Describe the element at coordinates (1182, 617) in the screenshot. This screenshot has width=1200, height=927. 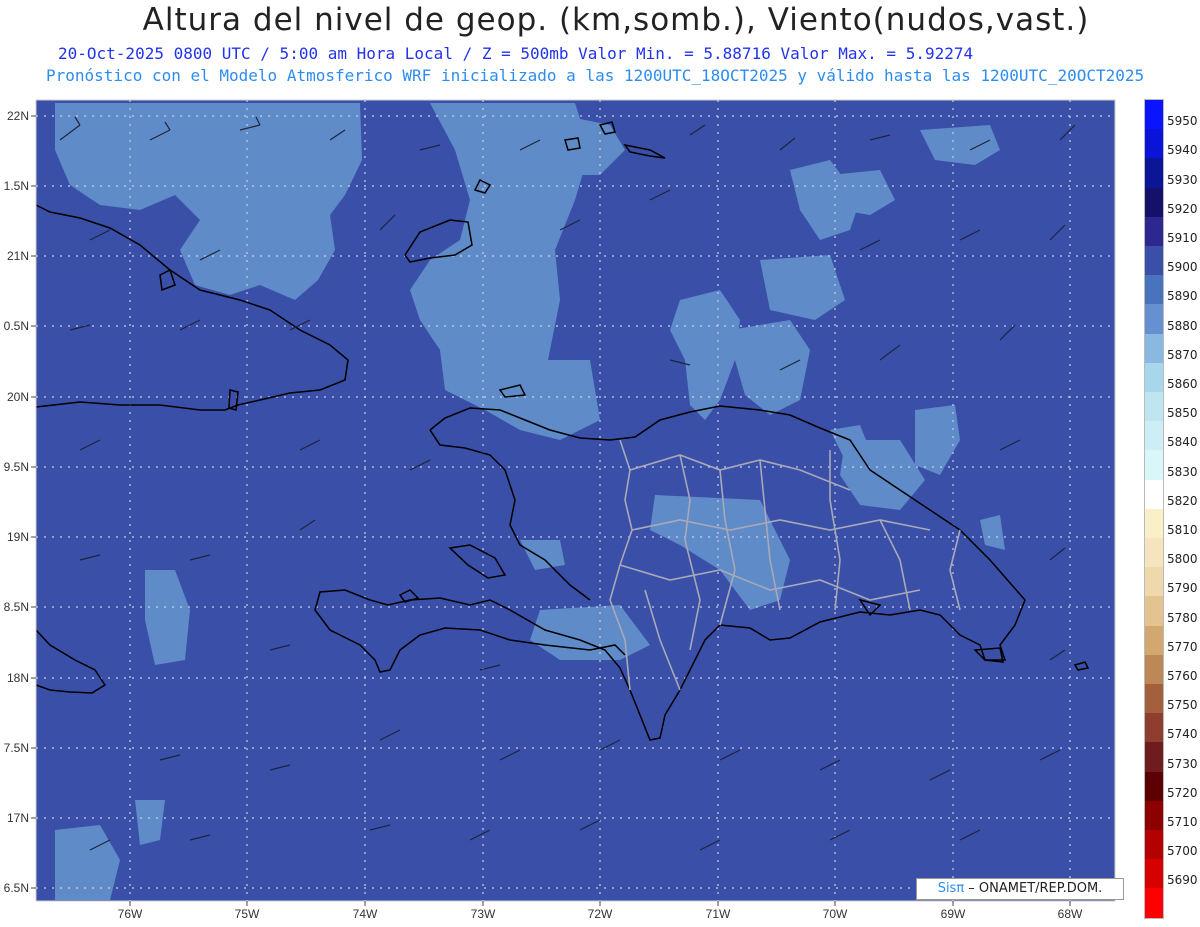
I see `color-scale-label: 5780` at that location.